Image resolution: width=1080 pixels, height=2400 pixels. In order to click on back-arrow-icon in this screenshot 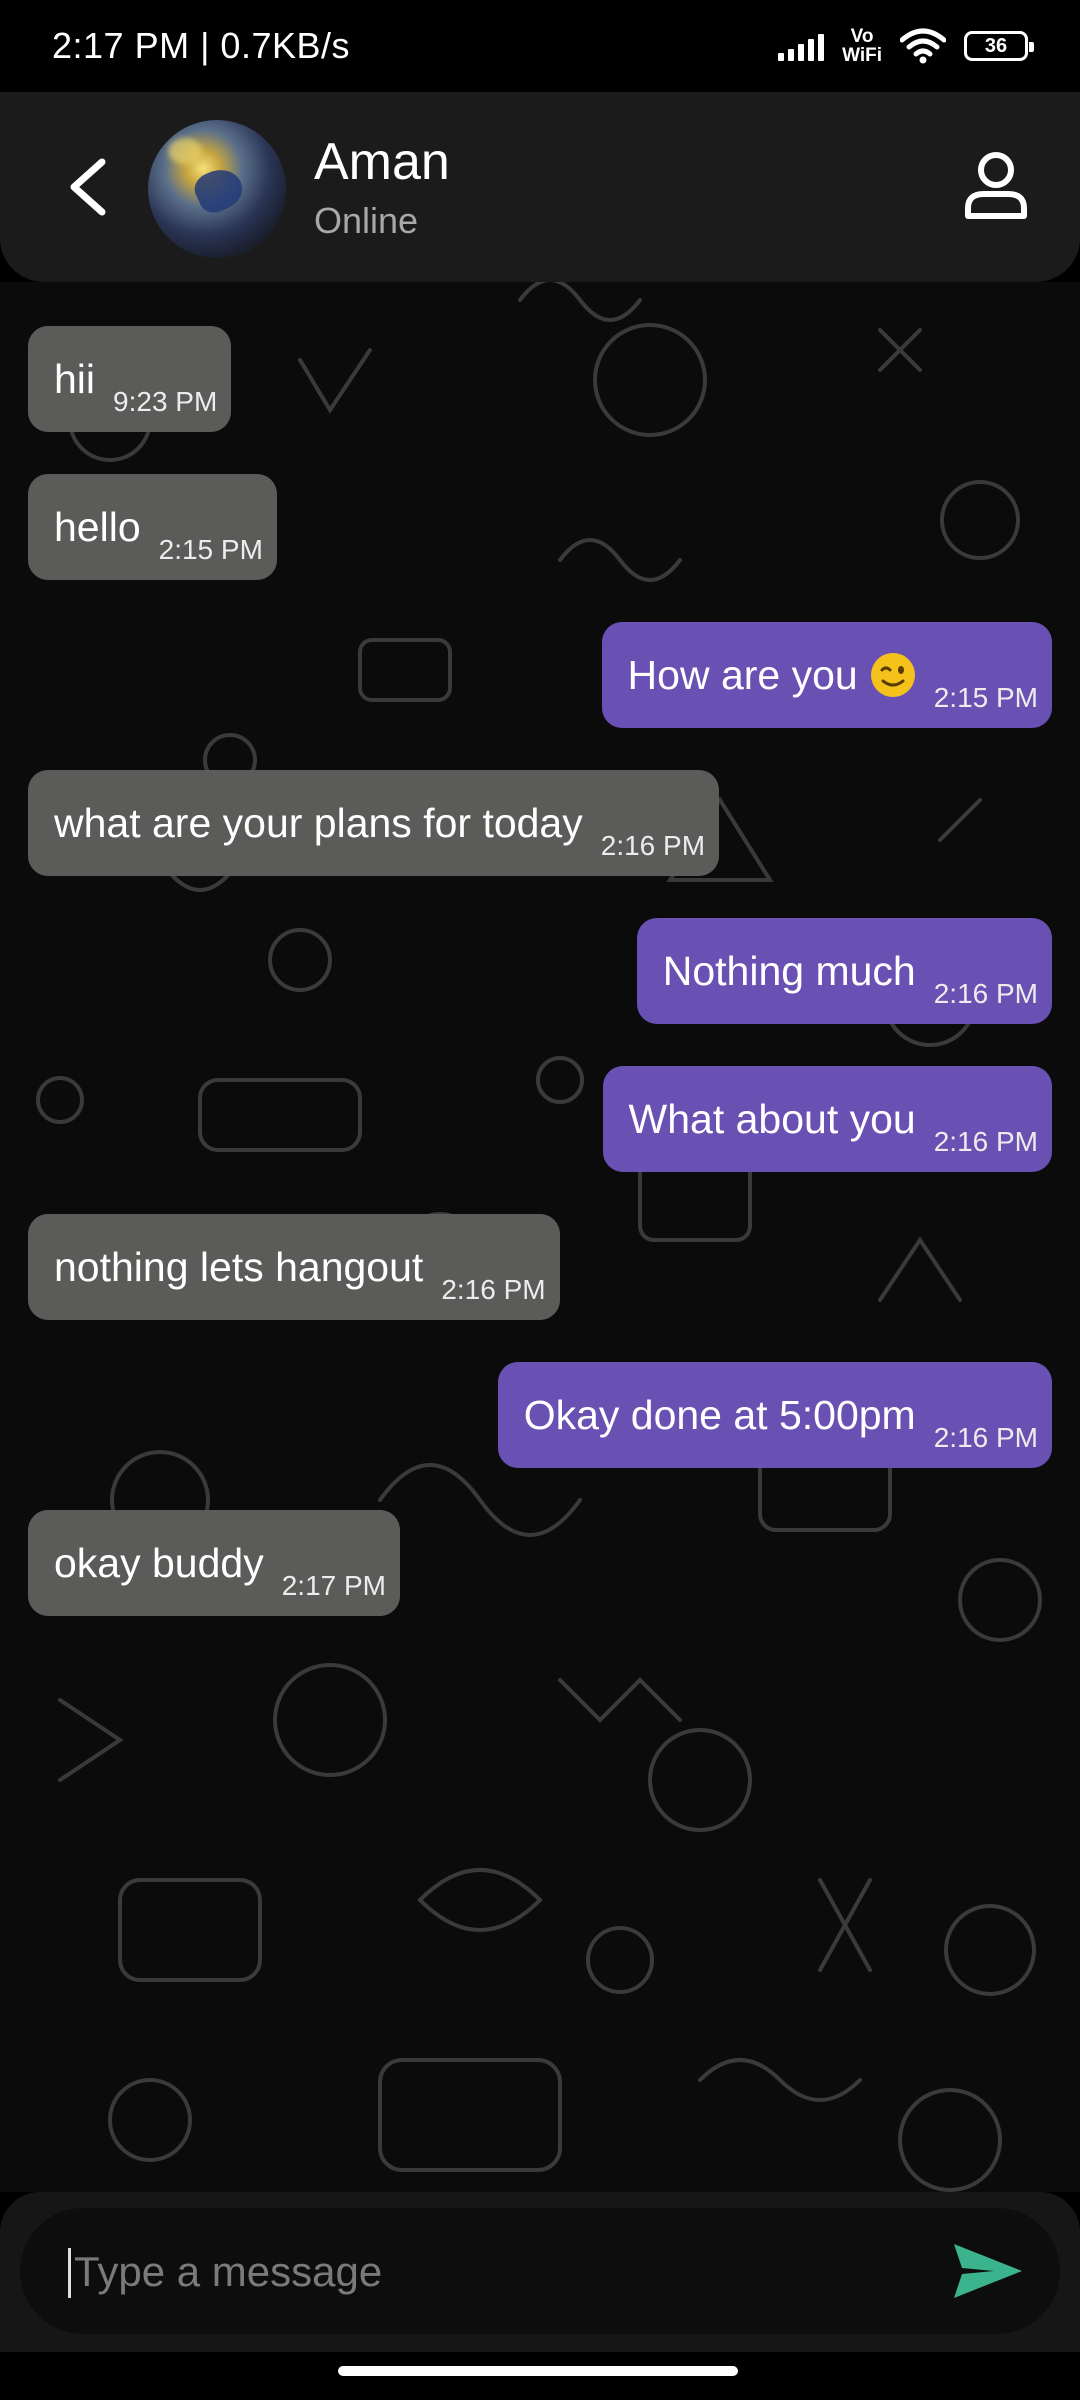, I will do `click(90, 187)`.